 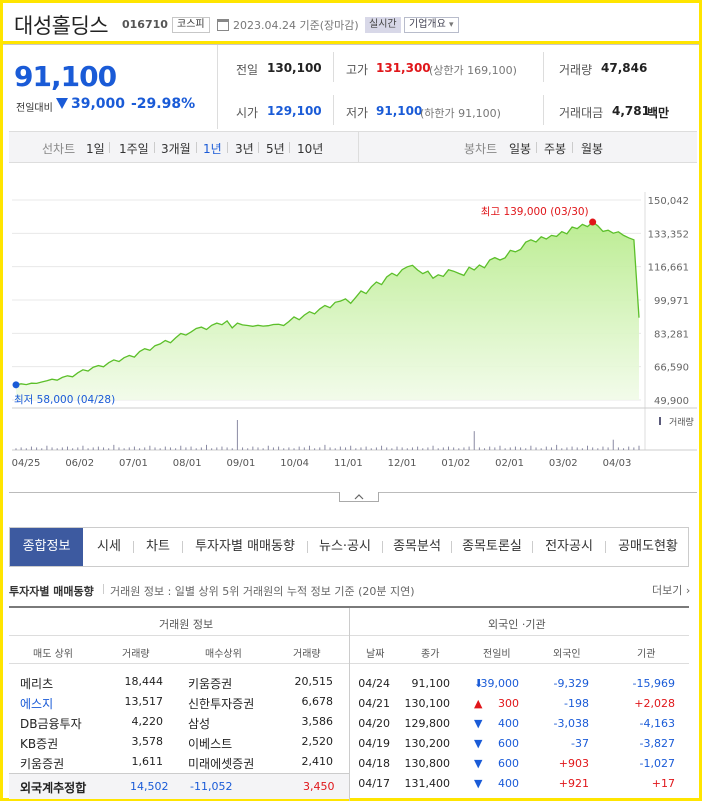 What do you see at coordinates (275, 148) in the screenshot?
I see `period-5y: 5년` at bounding box center [275, 148].